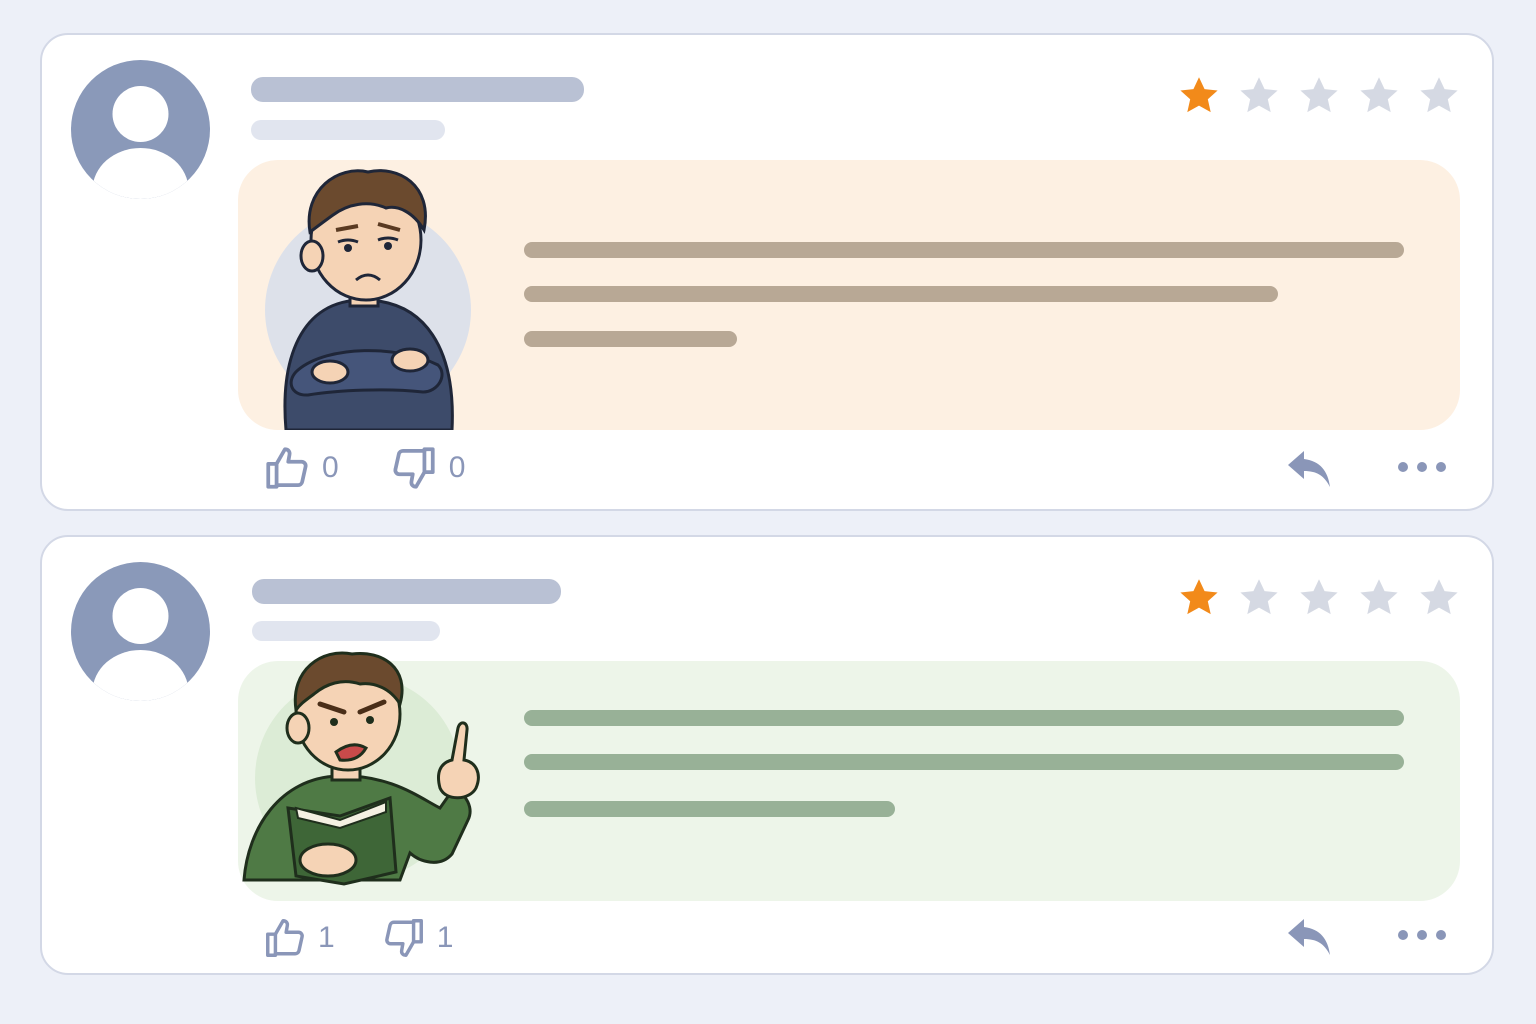  Describe the element at coordinates (363, 468) in the screenshot. I see `review-actions: 0 0` at that location.